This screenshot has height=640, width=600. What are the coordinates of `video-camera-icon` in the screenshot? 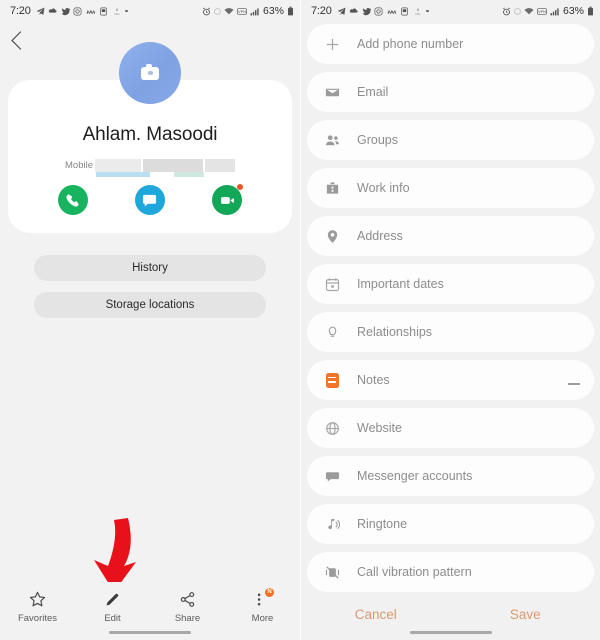 It's located at (227, 200).